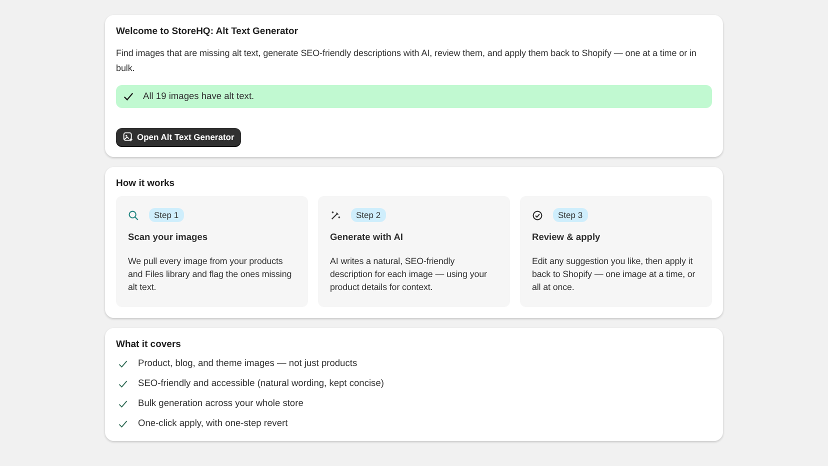  What do you see at coordinates (248, 363) in the screenshot?
I see `feature-text: Product, blog, and theme images — not just products` at bounding box center [248, 363].